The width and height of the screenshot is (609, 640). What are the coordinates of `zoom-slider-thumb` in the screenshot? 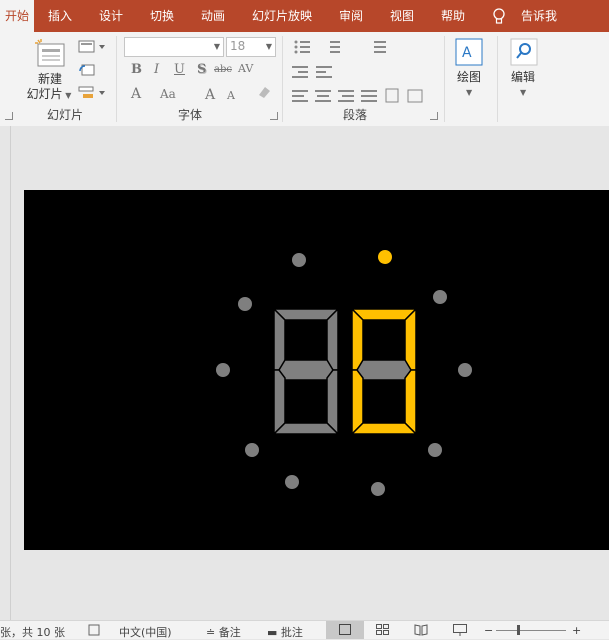 It's located at (518, 630).